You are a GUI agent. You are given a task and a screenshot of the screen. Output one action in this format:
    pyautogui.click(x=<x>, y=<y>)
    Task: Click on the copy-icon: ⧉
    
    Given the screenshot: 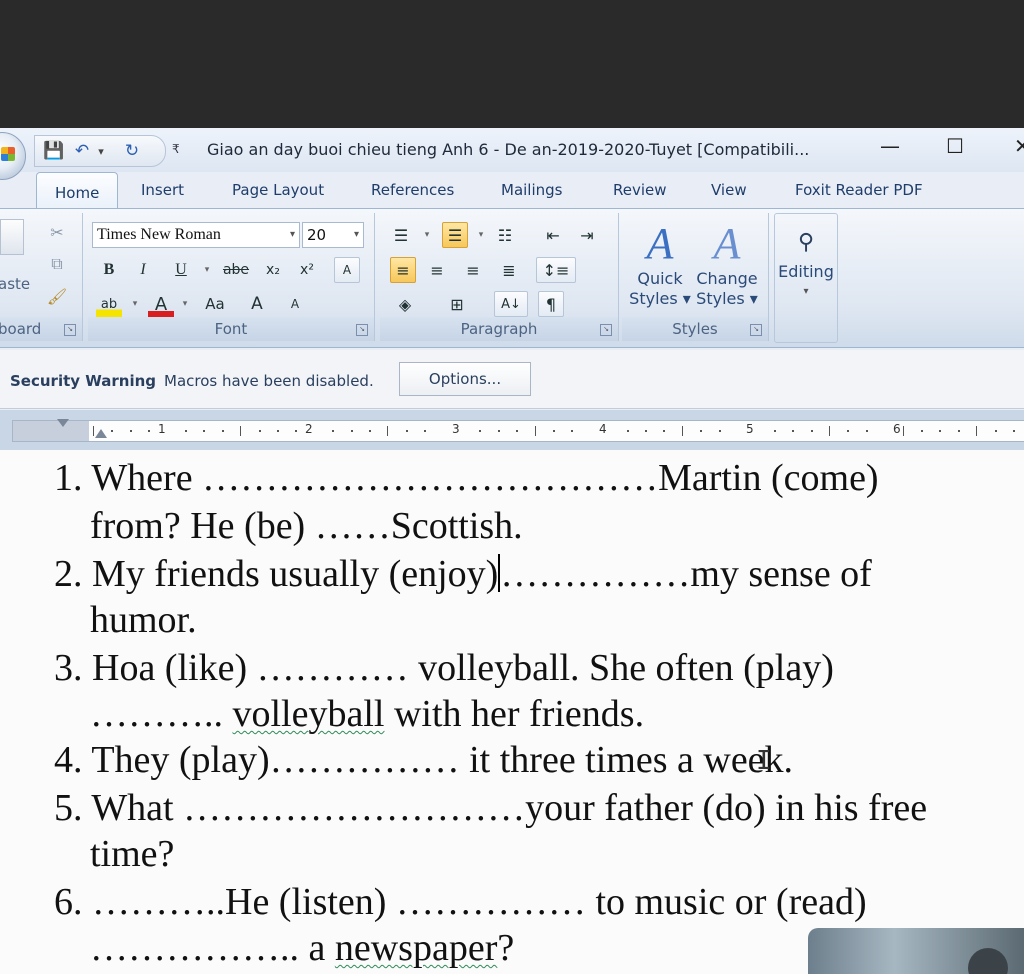 What is the action you would take?
    pyautogui.click(x=57, y=264)
    